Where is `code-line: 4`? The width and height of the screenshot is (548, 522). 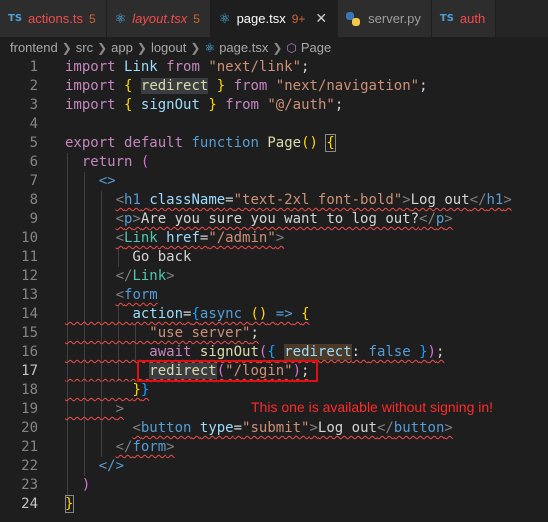 code-line: 4 is located at coordinates (274, 124).